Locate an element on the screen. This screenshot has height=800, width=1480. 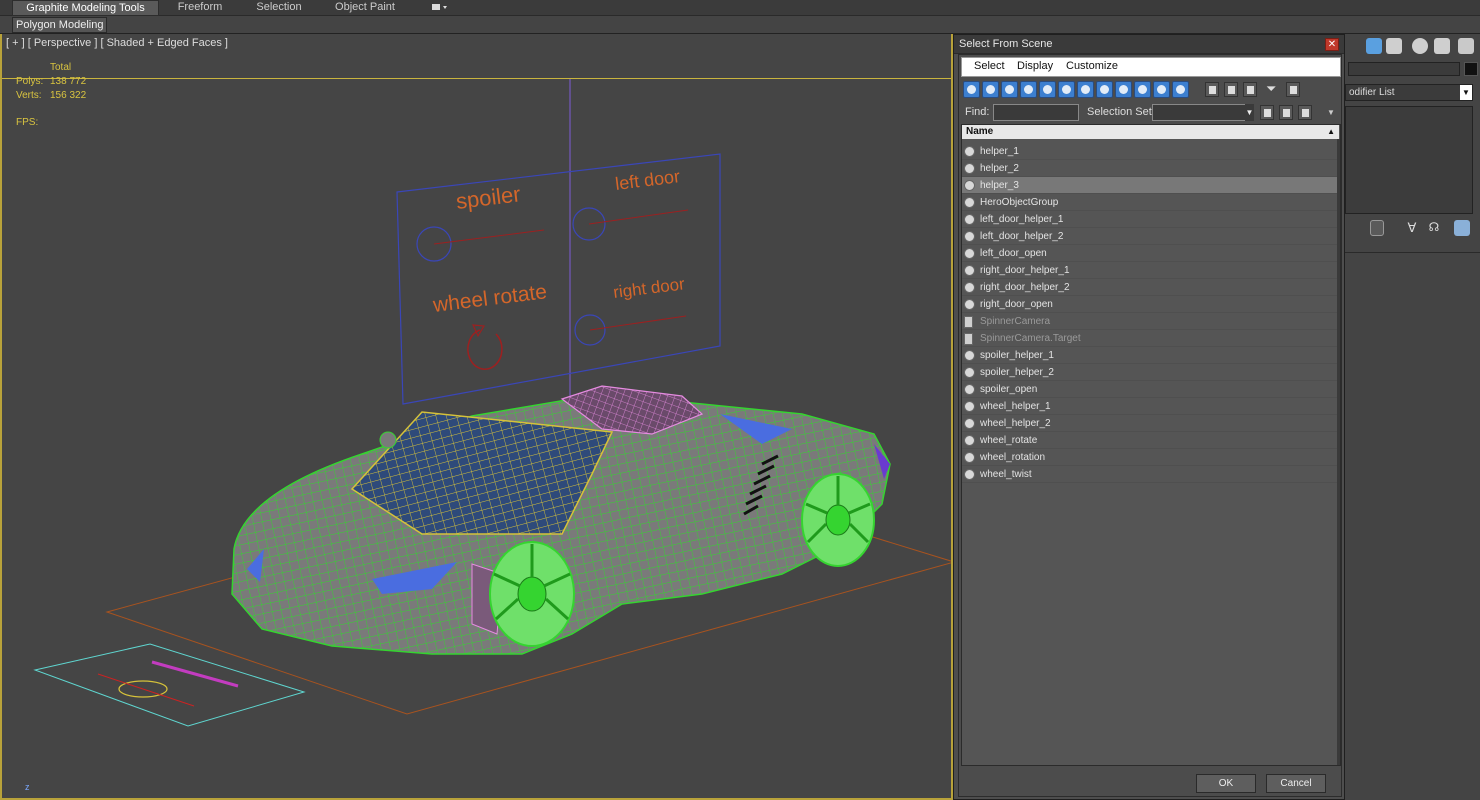
show-end-result-icon: ∀ is located at coordinates (1412, 228).